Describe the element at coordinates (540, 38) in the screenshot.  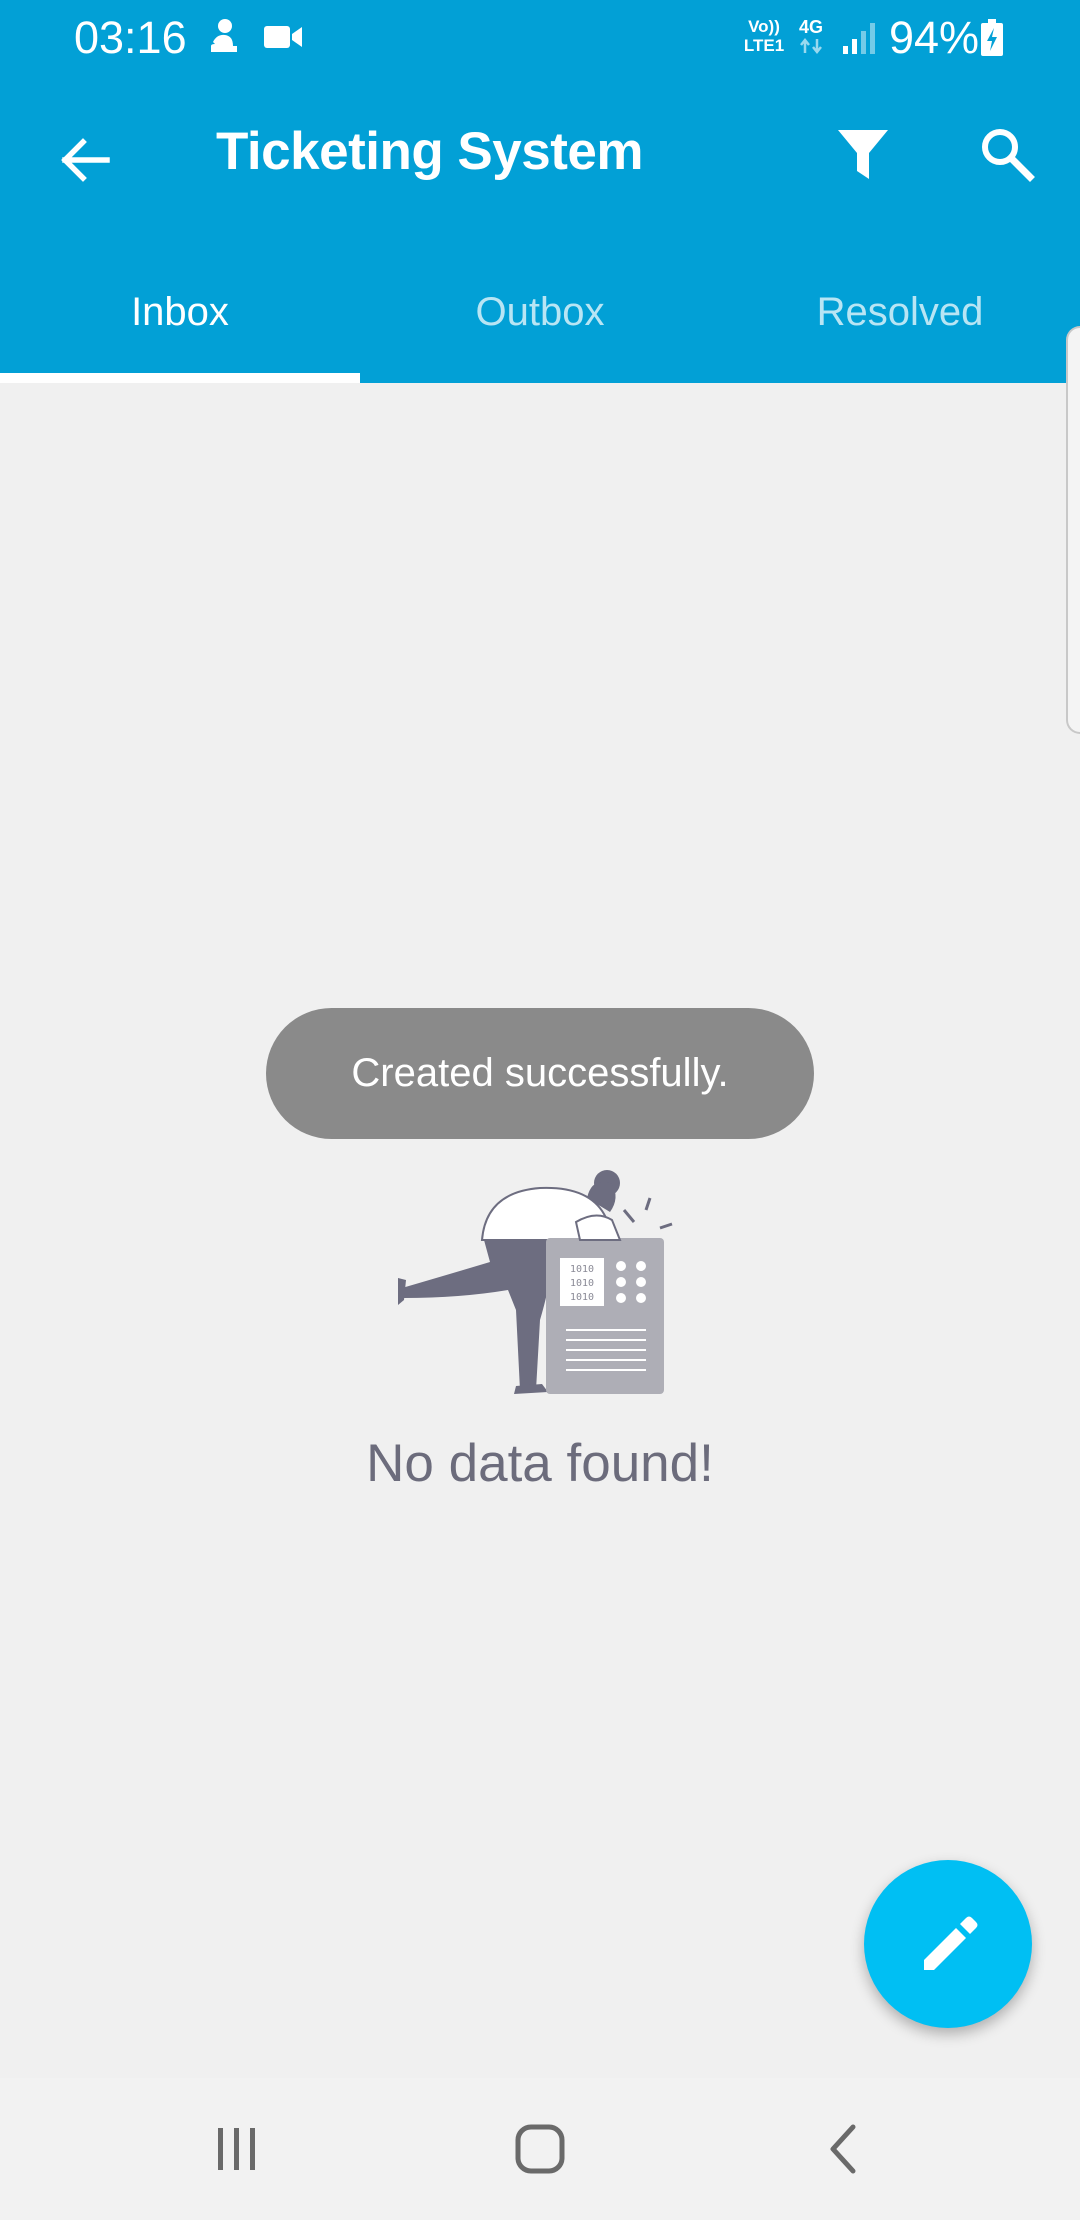
I see `status-bar: 03:16 Vo)) LTE1 4G 94%` at that location.